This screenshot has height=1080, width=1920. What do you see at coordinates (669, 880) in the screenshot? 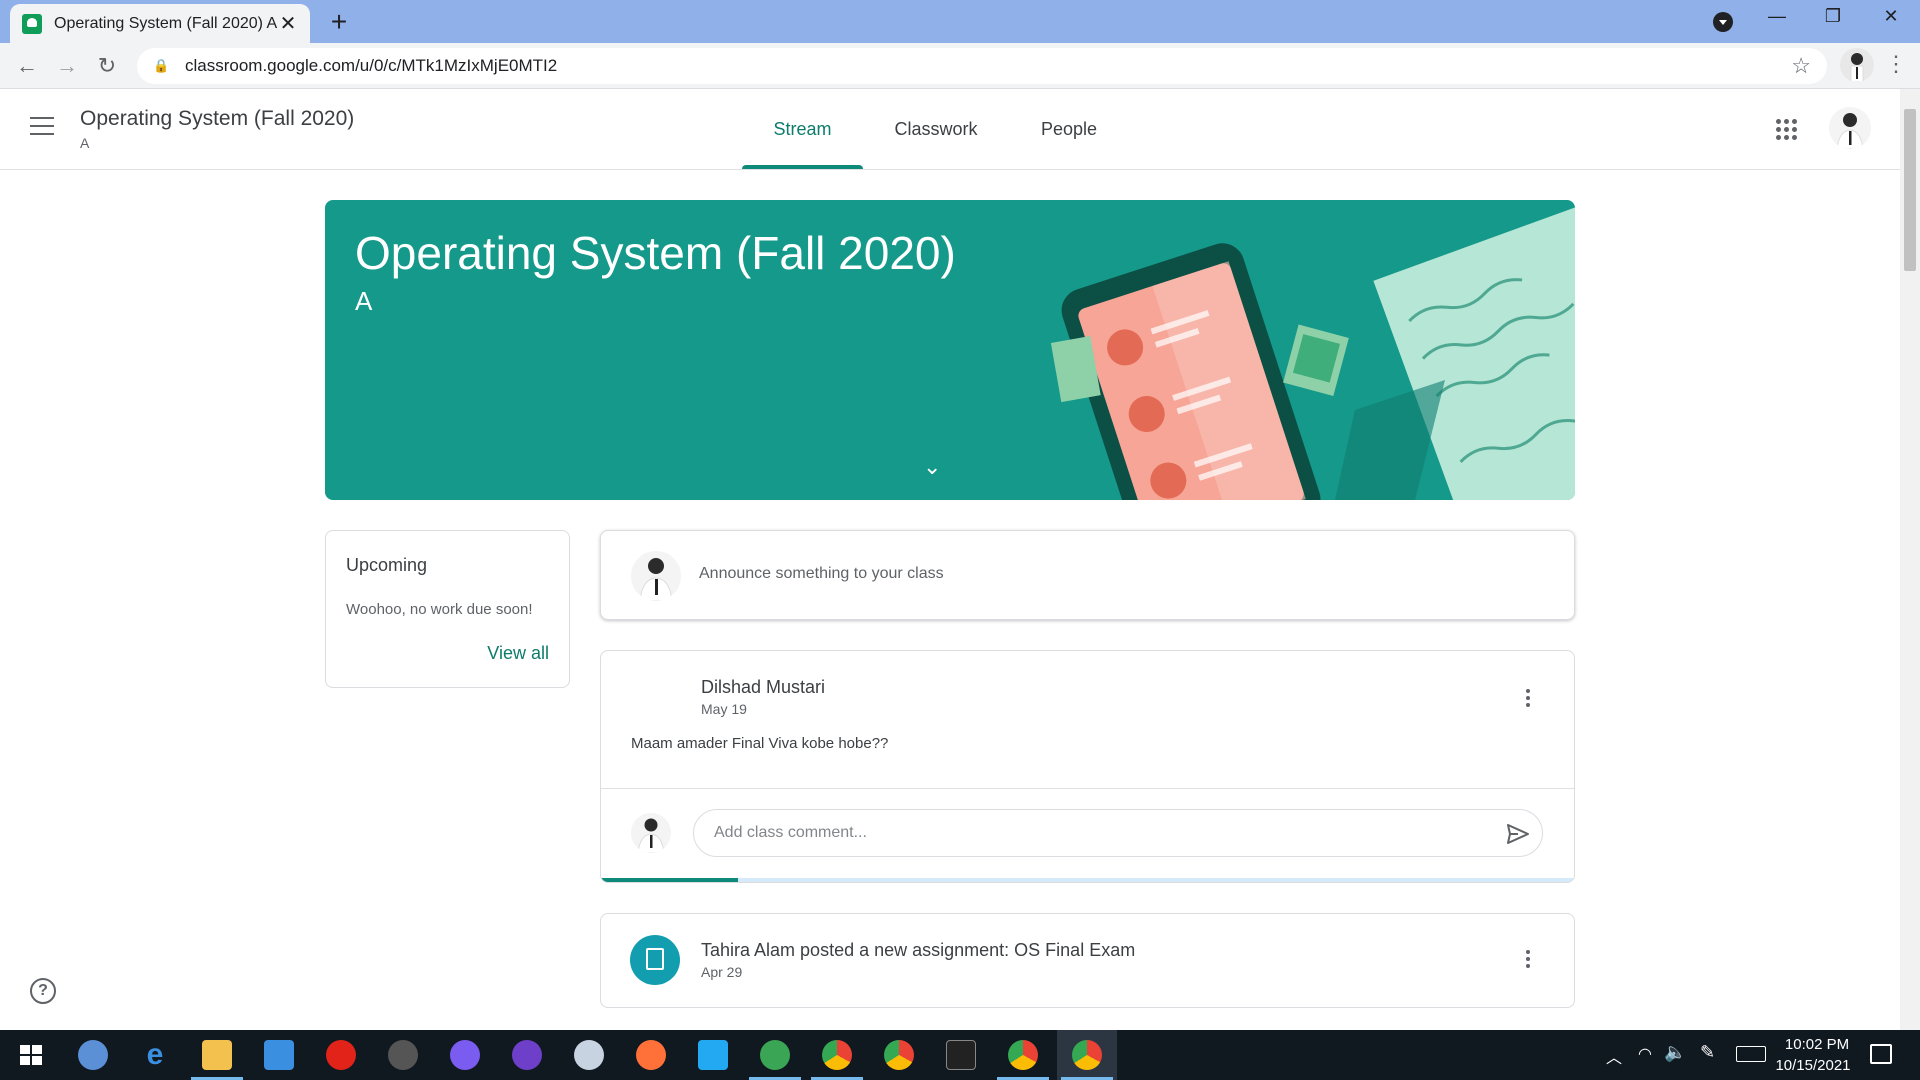
I see `loading-progress-fill` at bounding box center [669, 880].